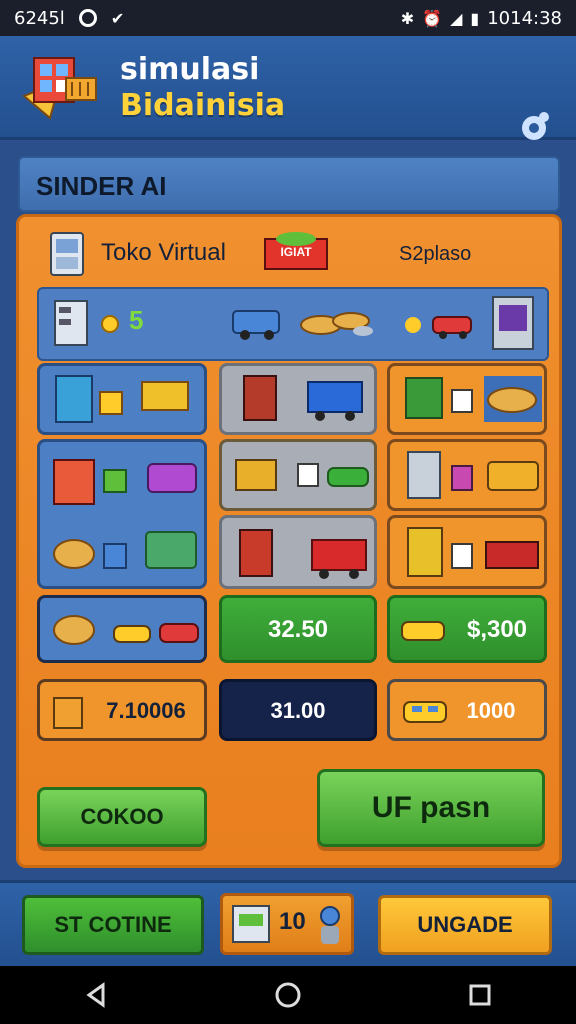 Image resolution: width=576 pixels, height=1024 pixels. Describe the element at coordinates (475, 18) in the screenshot. I see `battery-icon: ▮` at that location.